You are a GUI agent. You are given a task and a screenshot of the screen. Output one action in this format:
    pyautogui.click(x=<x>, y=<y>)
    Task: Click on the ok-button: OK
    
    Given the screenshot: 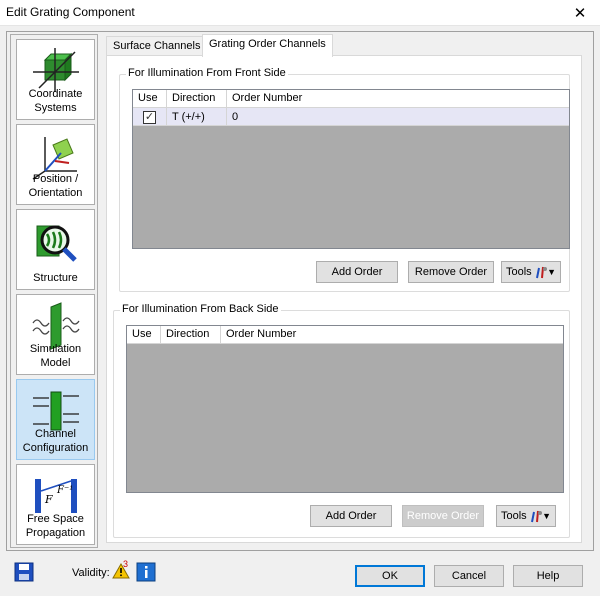 What is the action you would take?
    pyautogui.click(x=390, y=576)
    